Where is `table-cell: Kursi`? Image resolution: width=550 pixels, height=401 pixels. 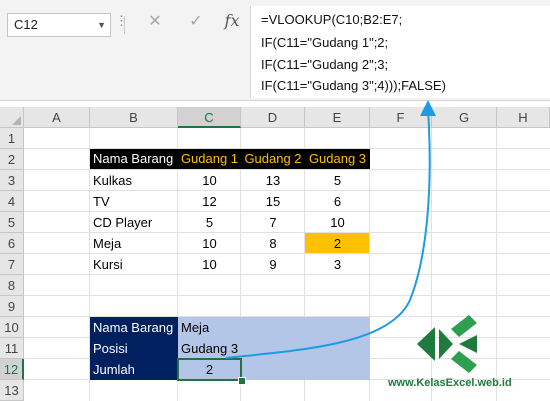
table-cell: Kursi is located at coordinates (134, 264).